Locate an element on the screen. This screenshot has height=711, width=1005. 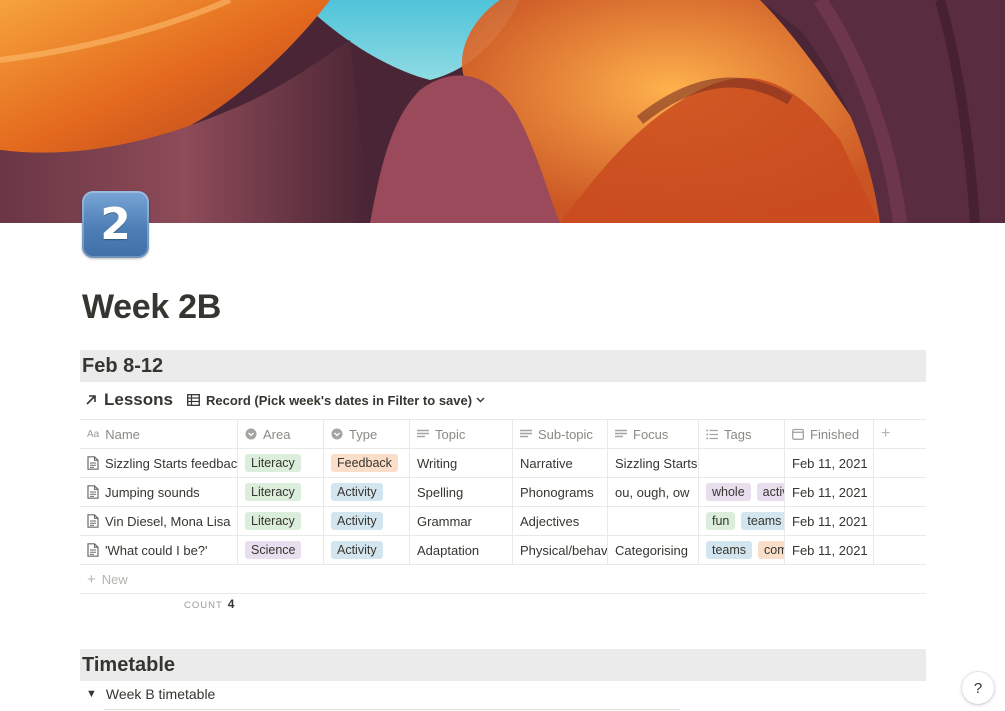
table-view-icon is located at coordinates (193, 400).